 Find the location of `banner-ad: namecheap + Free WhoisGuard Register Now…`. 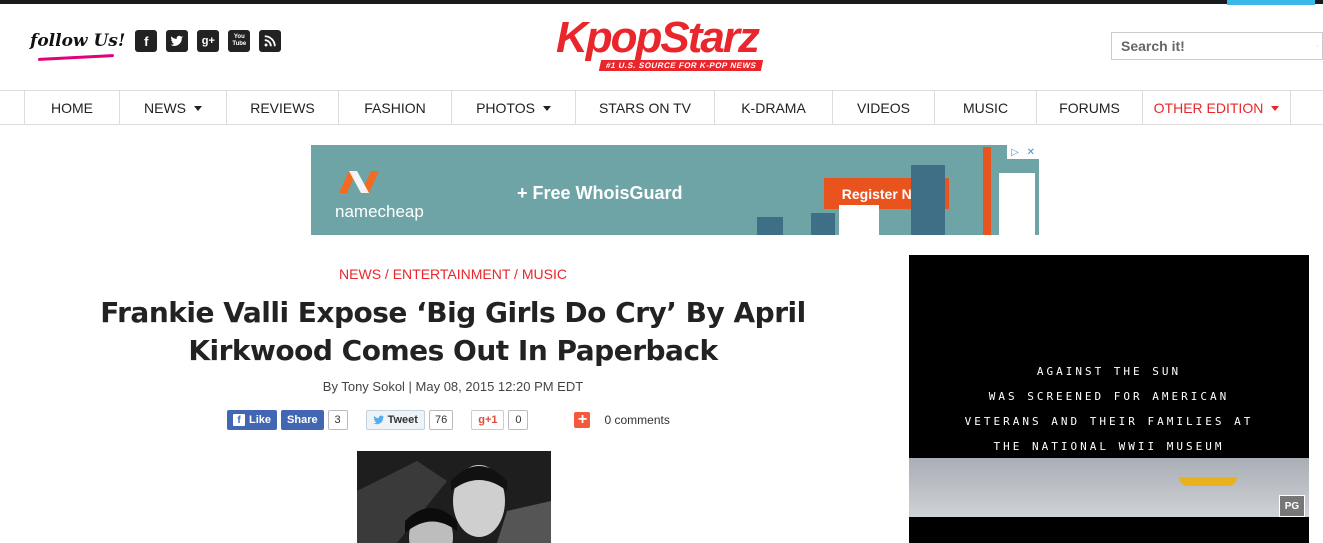

banner-ad: namecheap + Free WhoisGuard Register Now… is located at coordinates (675, 190).